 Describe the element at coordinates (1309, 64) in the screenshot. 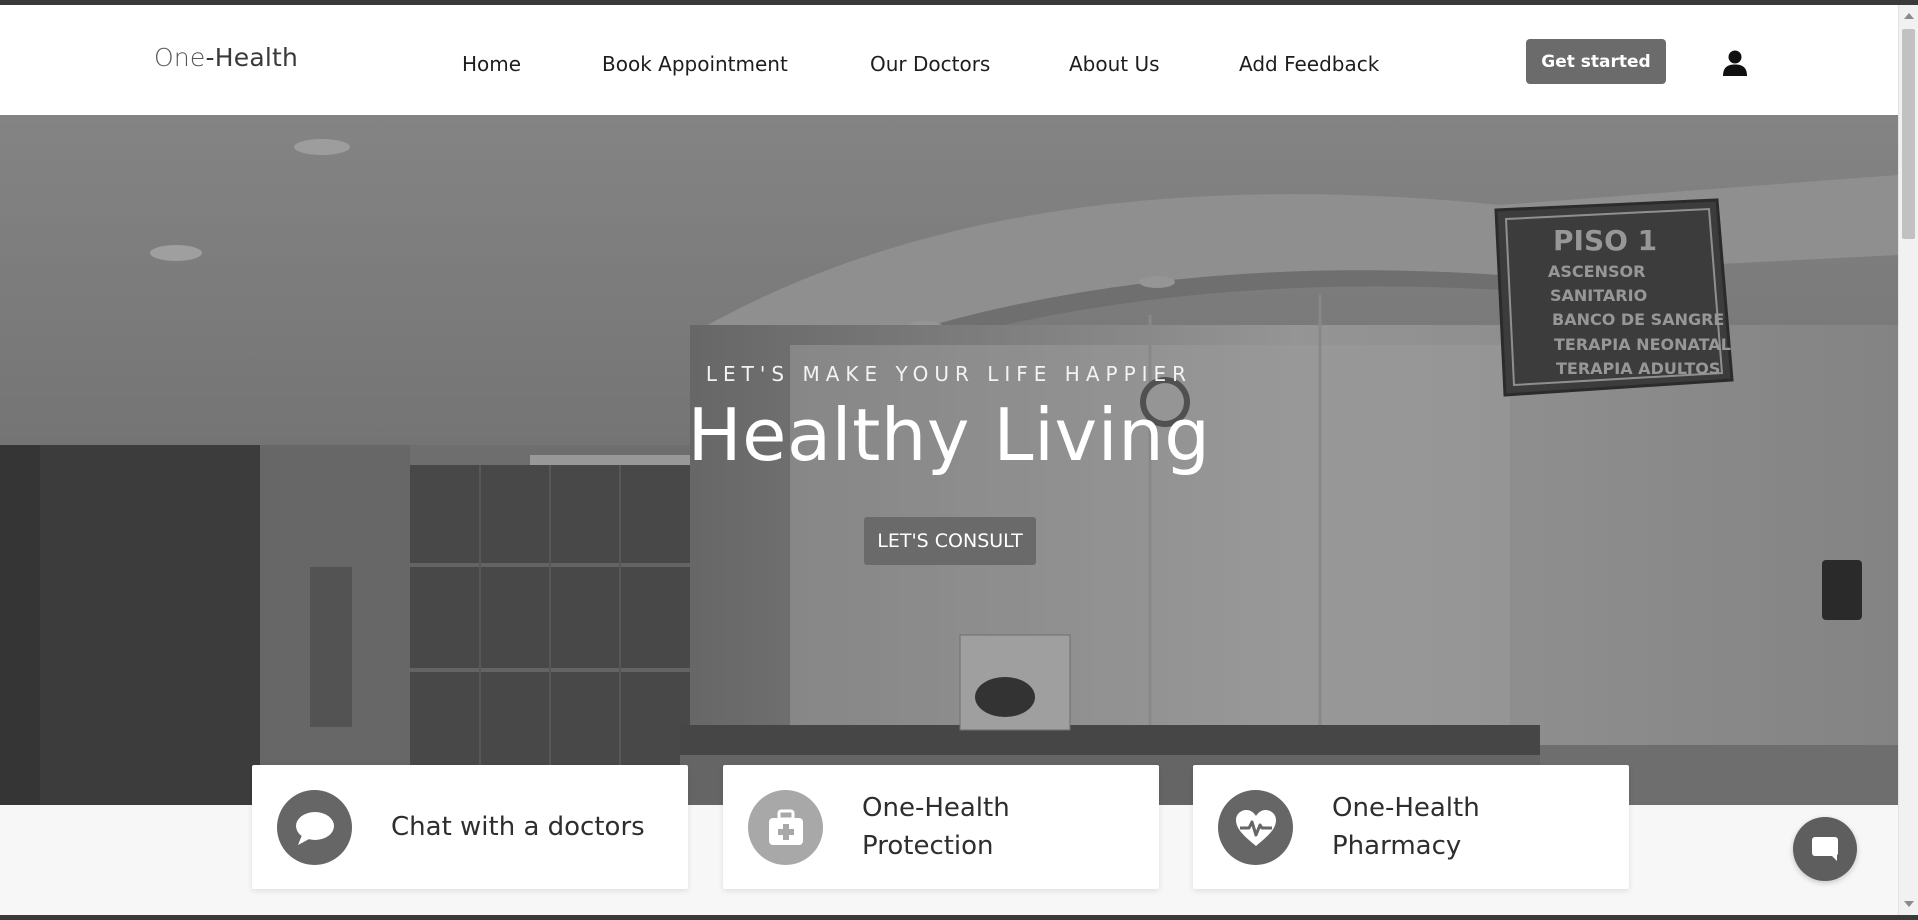

I see `nav-add-feedback: Add Feedback` at that location.